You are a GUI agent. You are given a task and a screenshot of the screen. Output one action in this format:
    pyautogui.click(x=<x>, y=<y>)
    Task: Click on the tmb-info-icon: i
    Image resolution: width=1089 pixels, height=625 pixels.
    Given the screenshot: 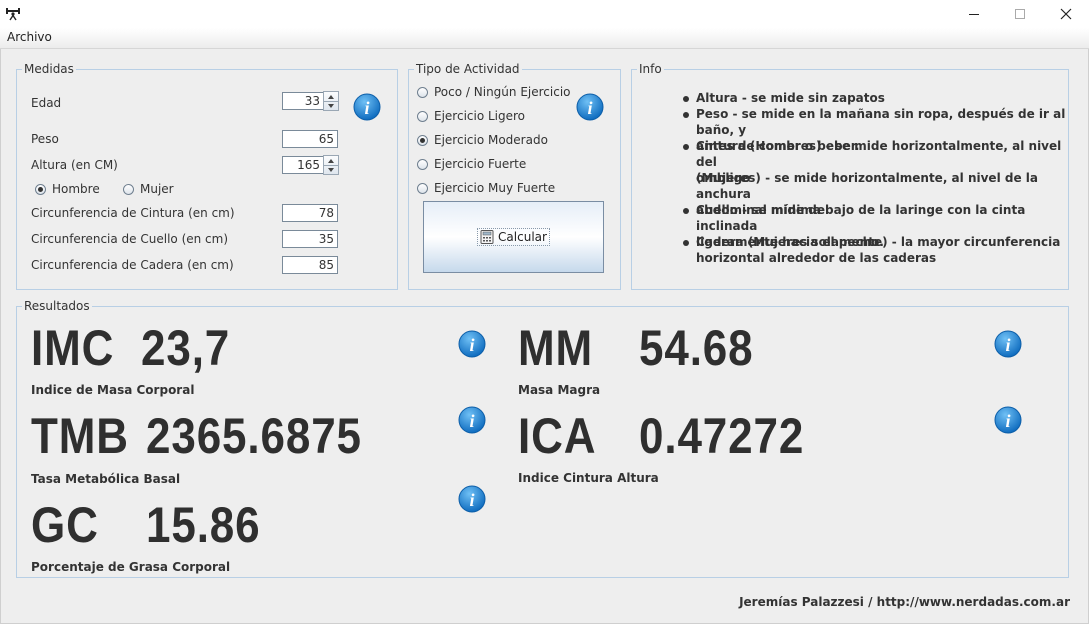 What is the action you would take?
    pyautogui.click(x=472, y=420)
    